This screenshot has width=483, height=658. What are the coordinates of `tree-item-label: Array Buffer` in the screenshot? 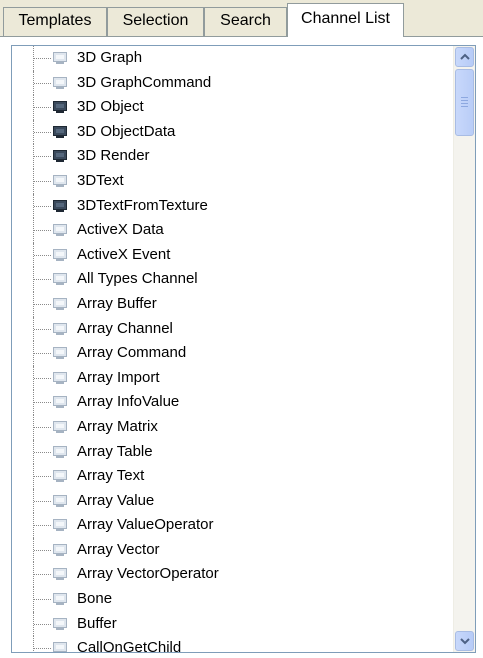 It's located at (117, 303).